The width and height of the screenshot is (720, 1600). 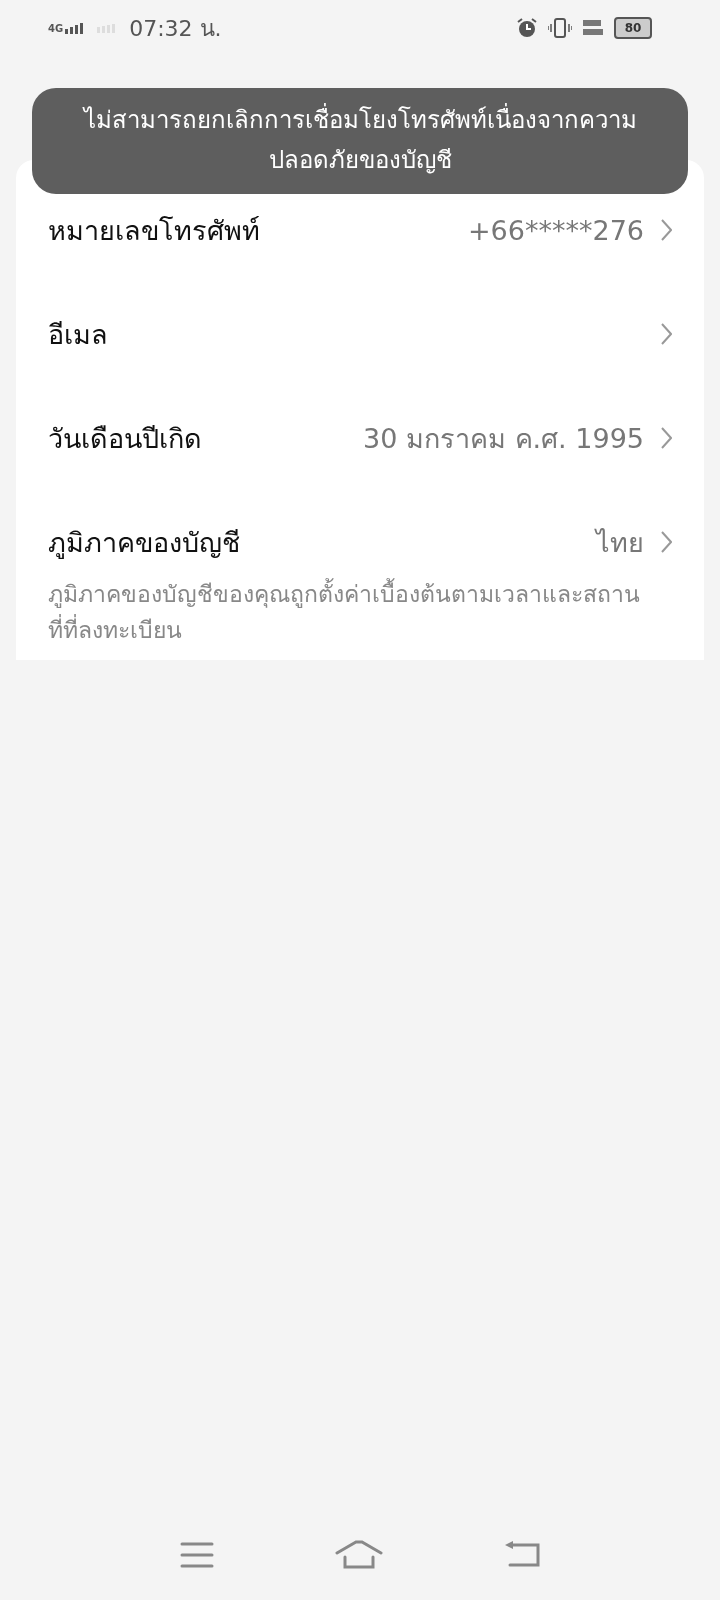 I want to click on vibrate-icon, so click(x=560, y=28).